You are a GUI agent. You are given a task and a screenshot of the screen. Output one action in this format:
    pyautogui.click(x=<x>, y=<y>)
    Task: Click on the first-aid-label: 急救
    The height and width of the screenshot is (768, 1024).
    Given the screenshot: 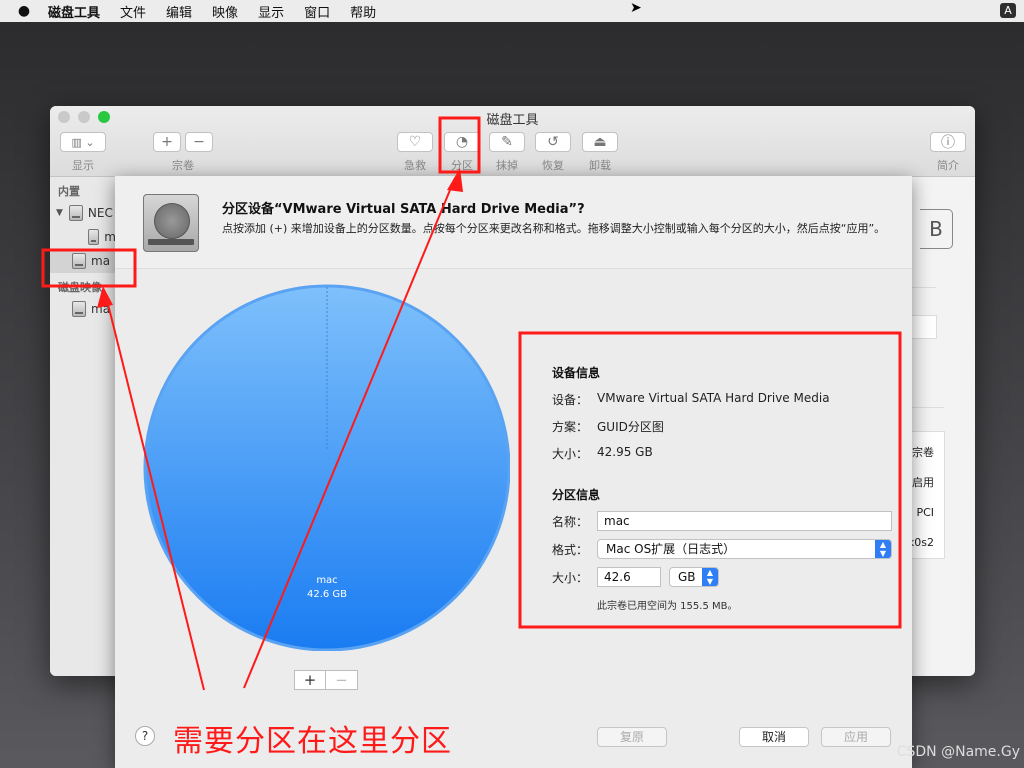 What is the action you would take?
    pyautogui.click(x=415, y=165)
    